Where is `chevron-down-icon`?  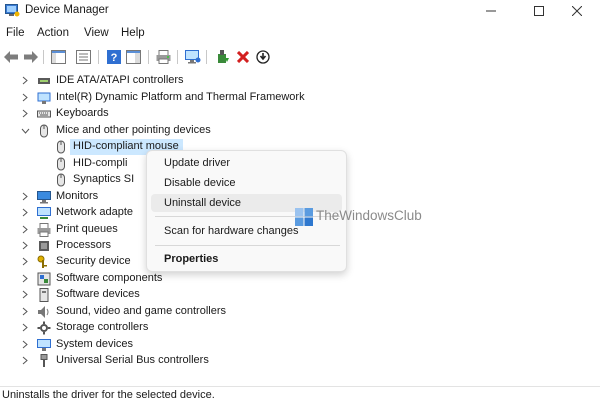
chevron-down-icon is located at coordinates (25, 130).